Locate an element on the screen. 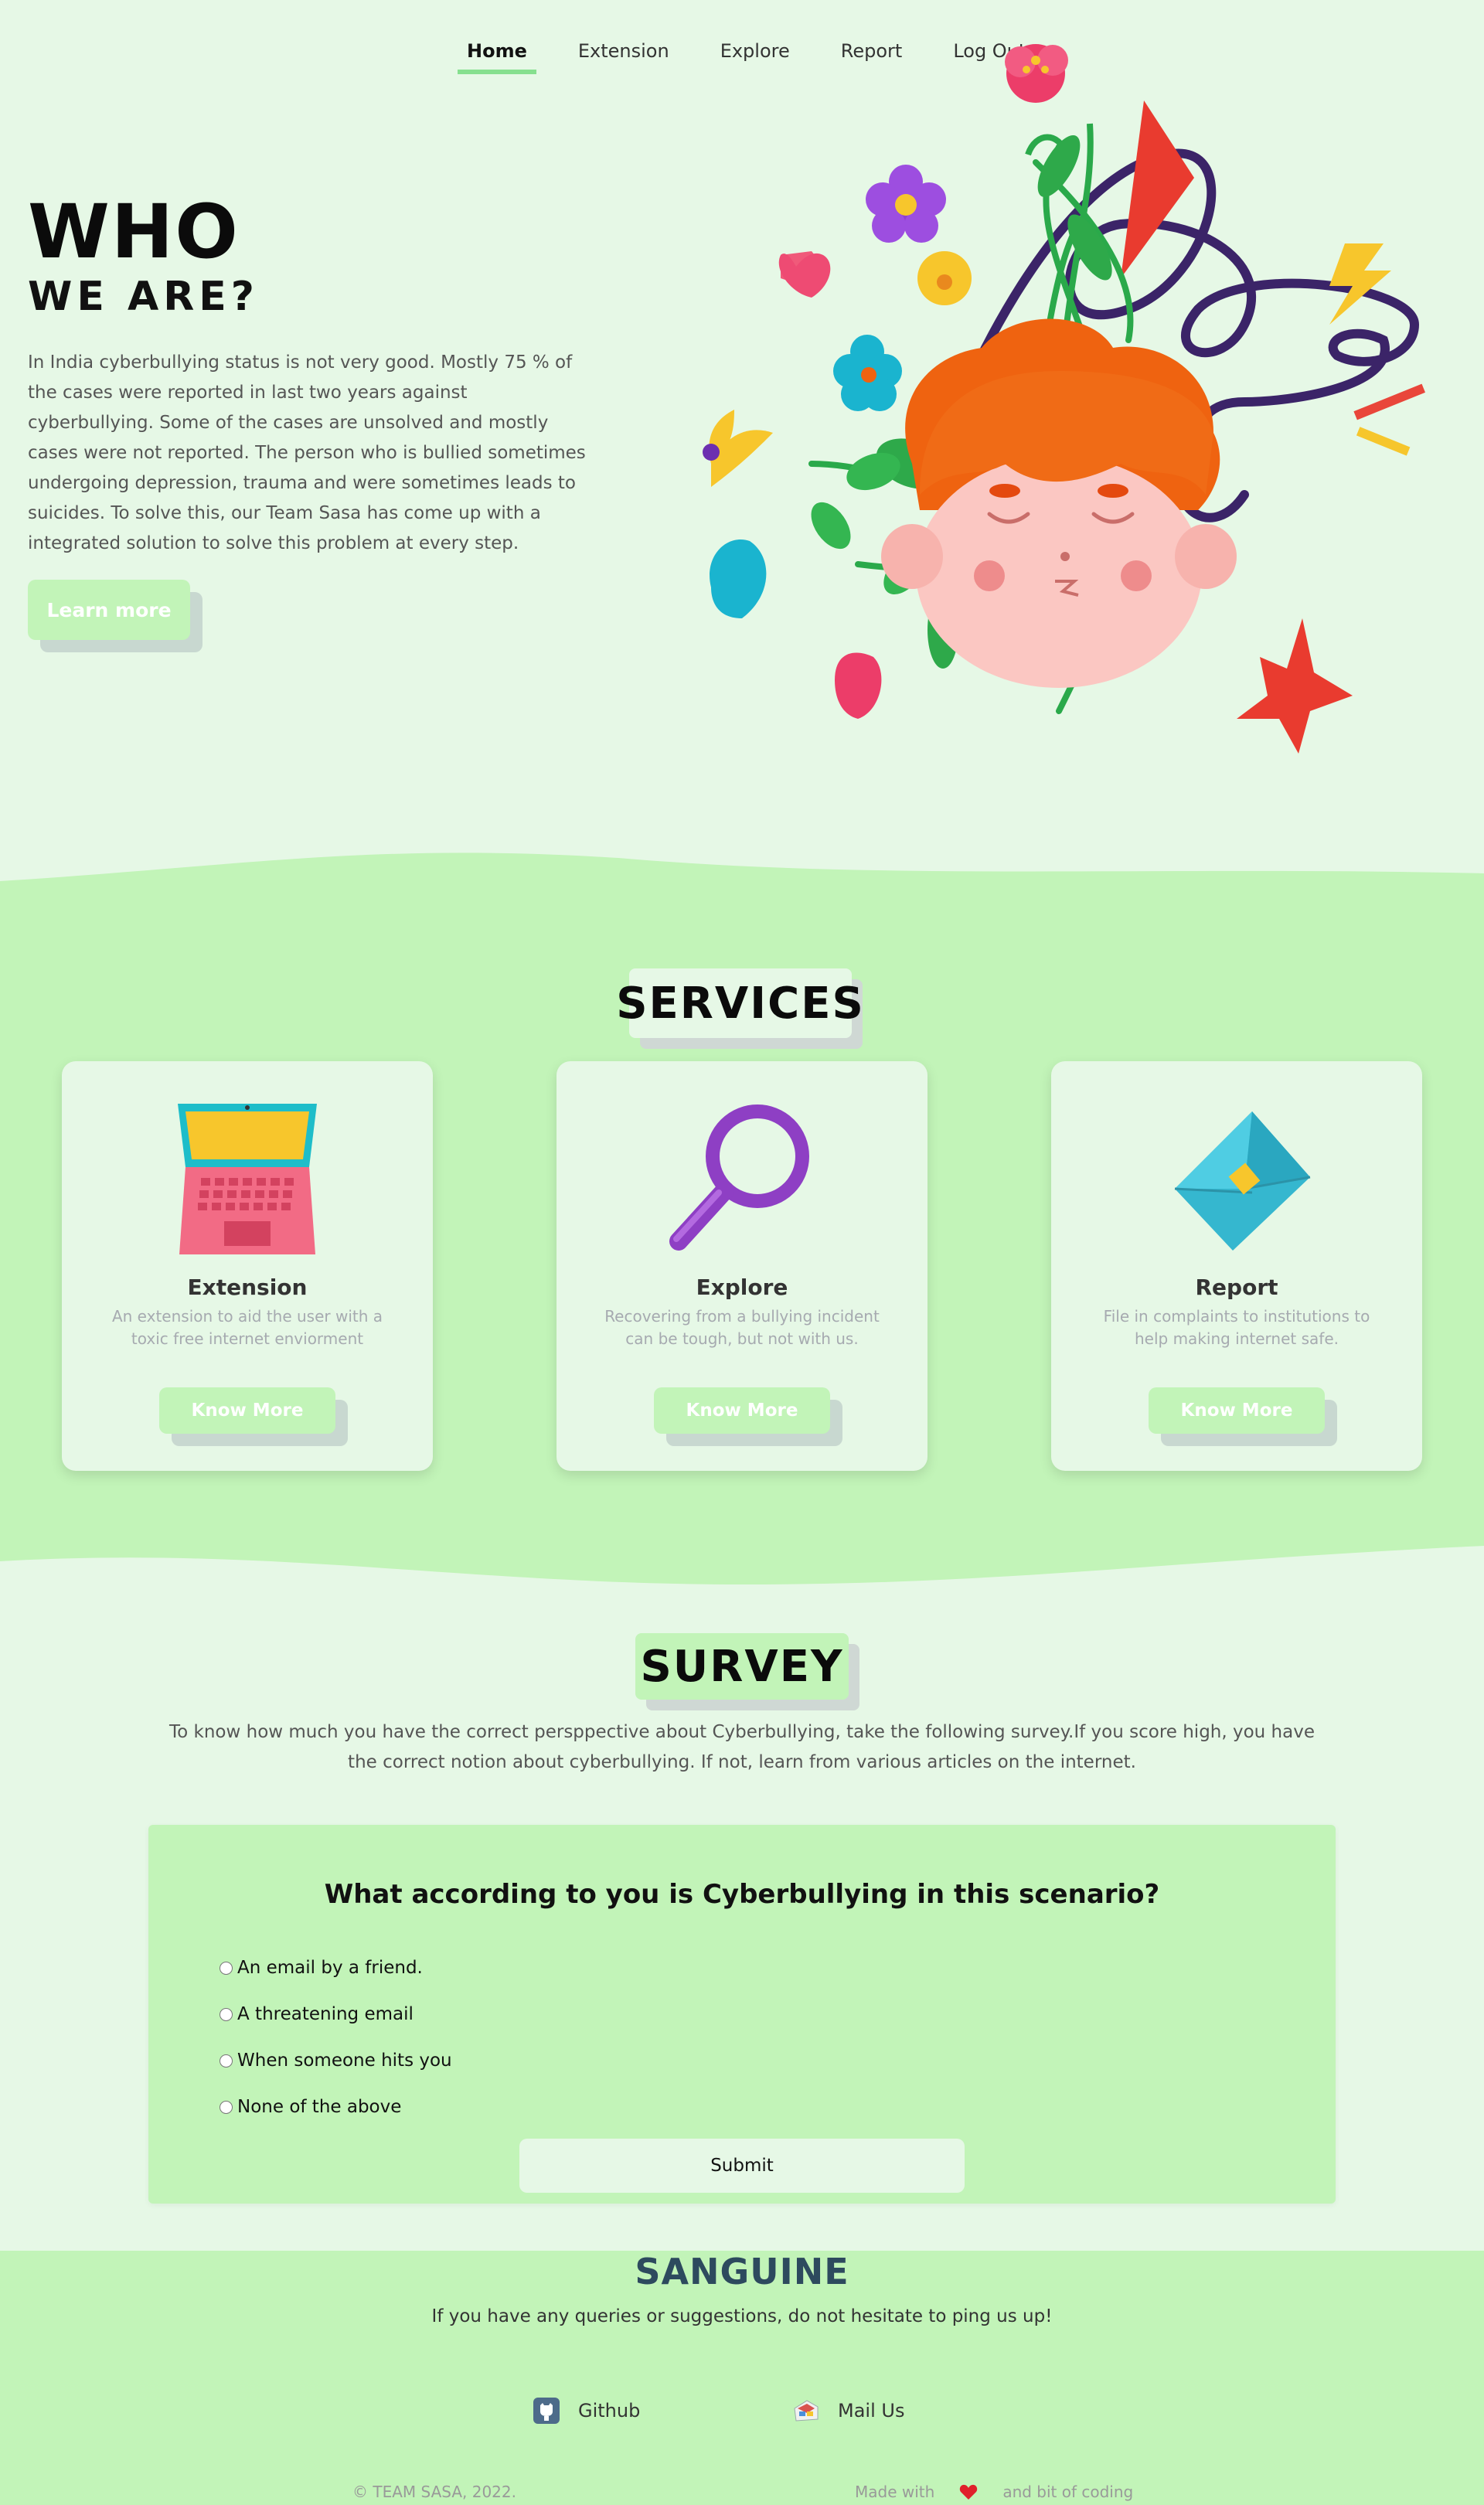  github-icon is located at coordinates (546, 2411).